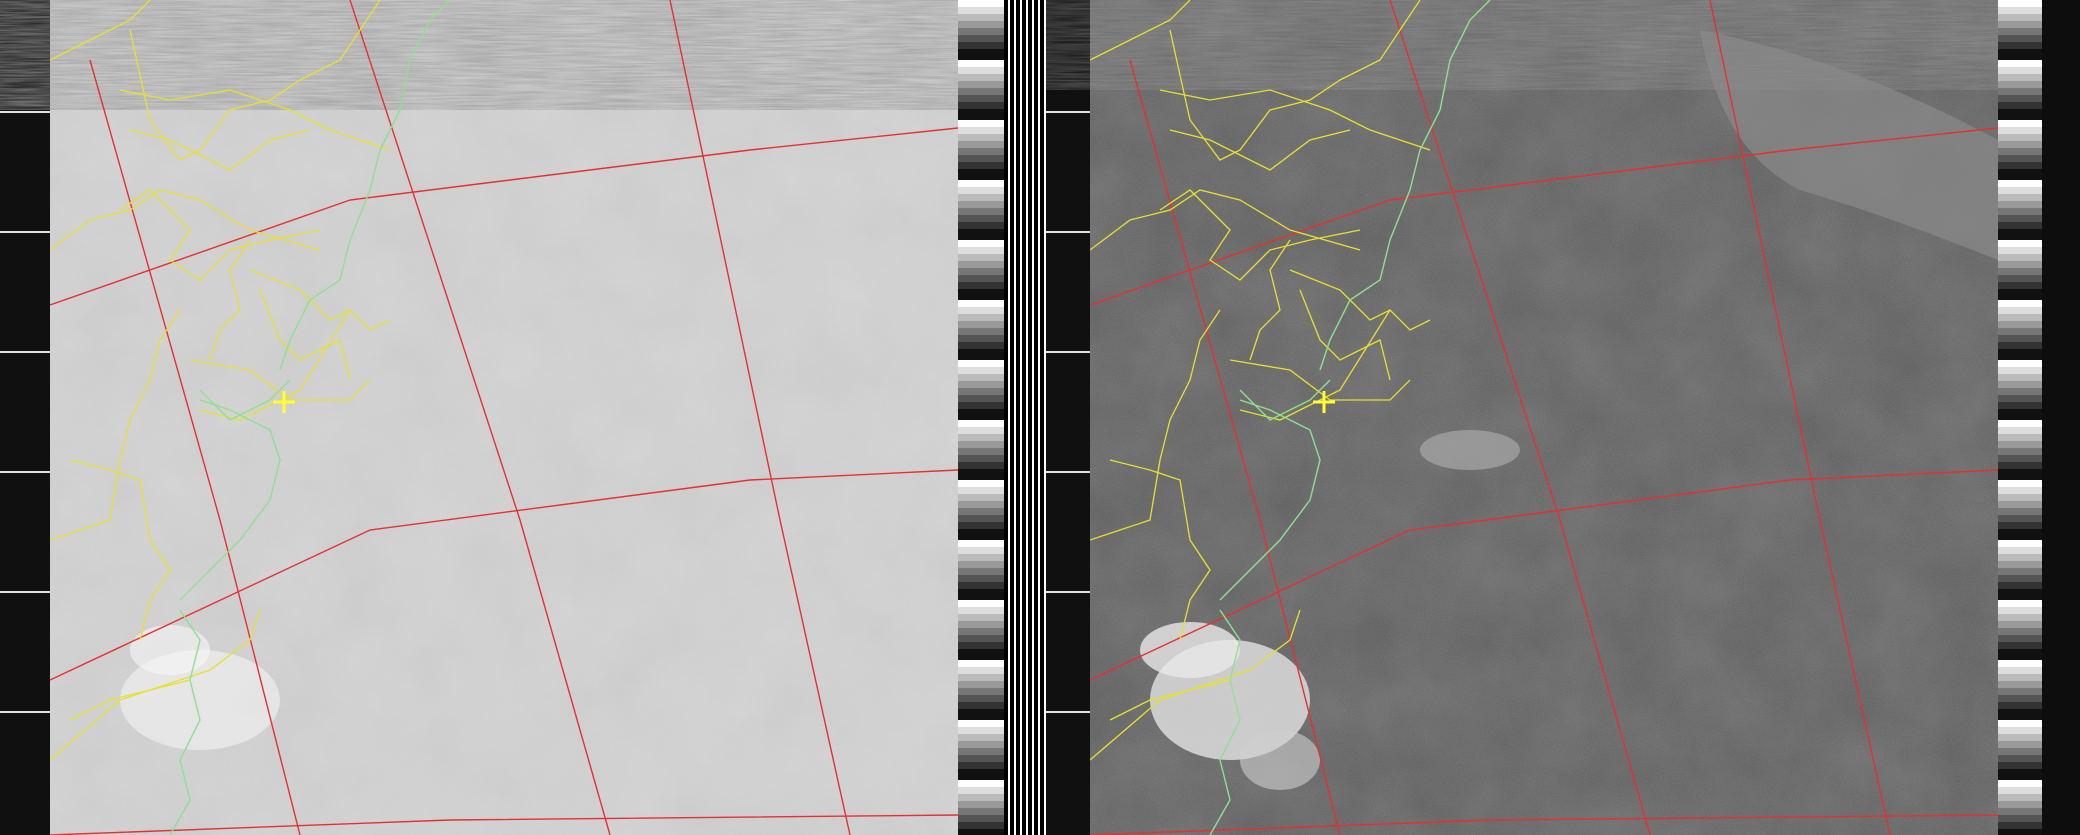  I want to click on telemetry-strip-a, so click(981, 417).